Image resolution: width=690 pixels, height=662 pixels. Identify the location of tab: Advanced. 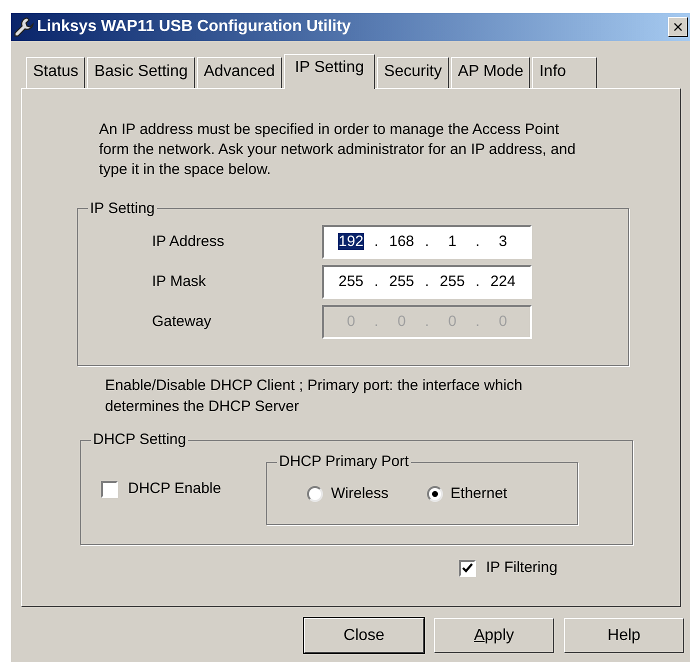
(239, 72).